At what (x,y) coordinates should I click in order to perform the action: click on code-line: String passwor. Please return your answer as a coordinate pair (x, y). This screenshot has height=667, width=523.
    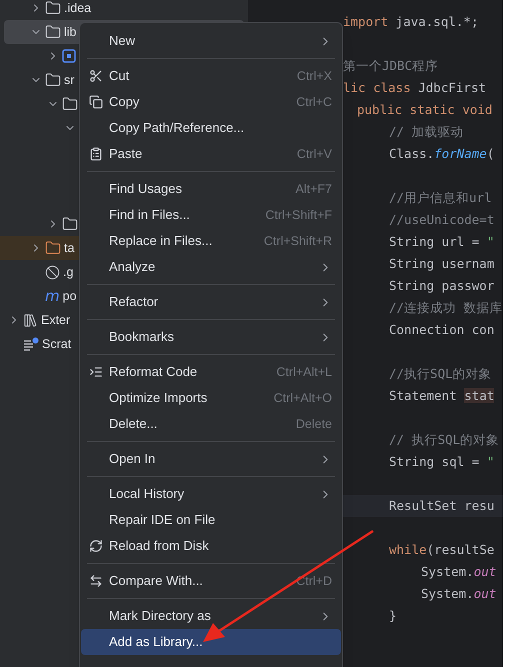
    Looking at the image, I should click on (441, 285).